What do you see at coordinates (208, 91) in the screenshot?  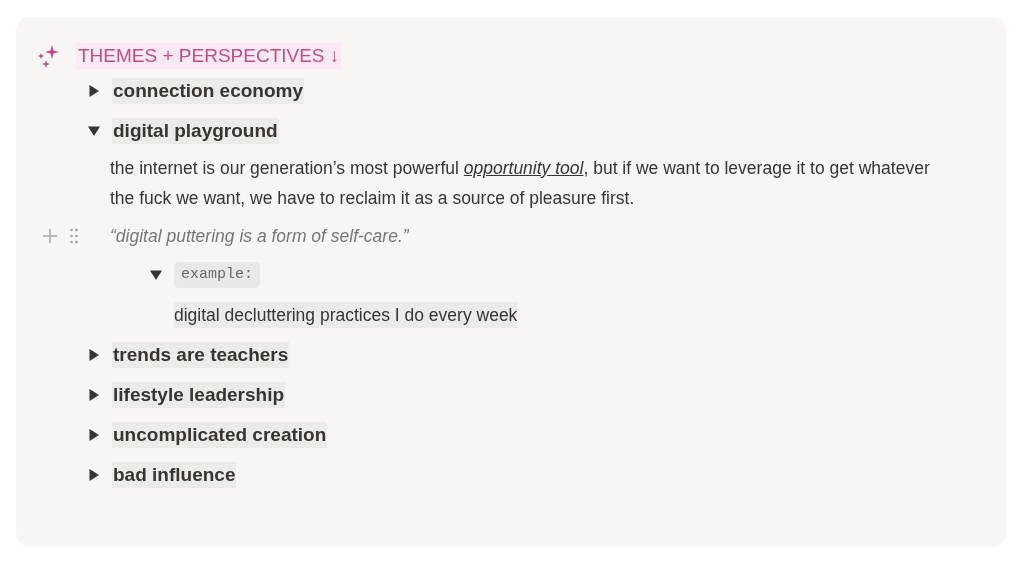 I see `toggle-title: connection economy` at bounding box center [208, 91].